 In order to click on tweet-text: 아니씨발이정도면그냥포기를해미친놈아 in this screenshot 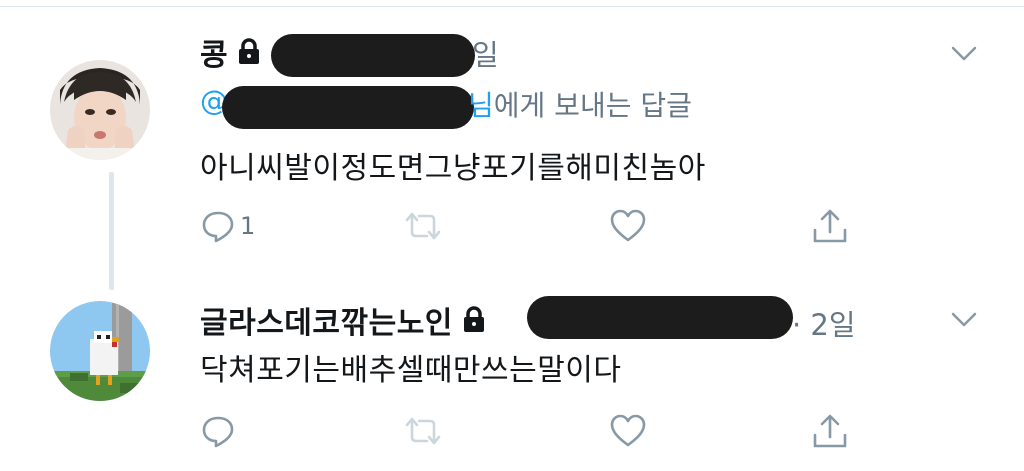, I will do `click(453, 168)`.